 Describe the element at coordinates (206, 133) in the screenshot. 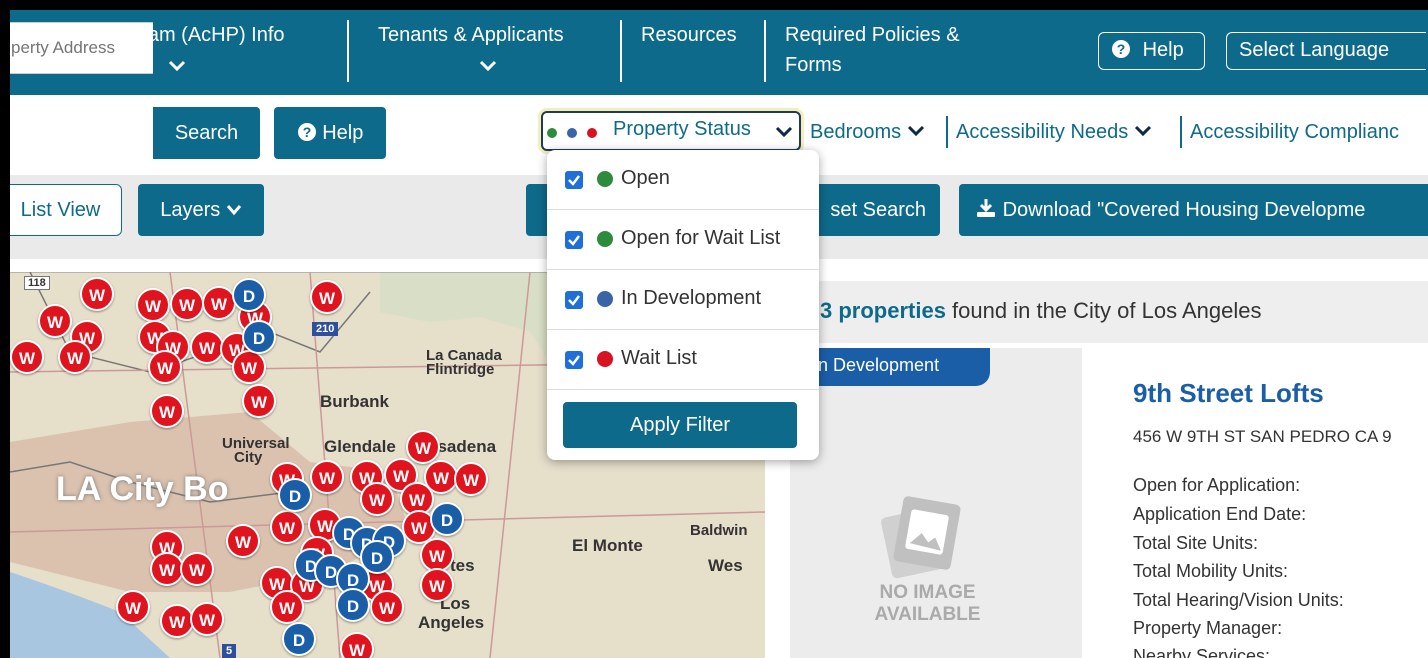

I see `search-button: Search` at that location.